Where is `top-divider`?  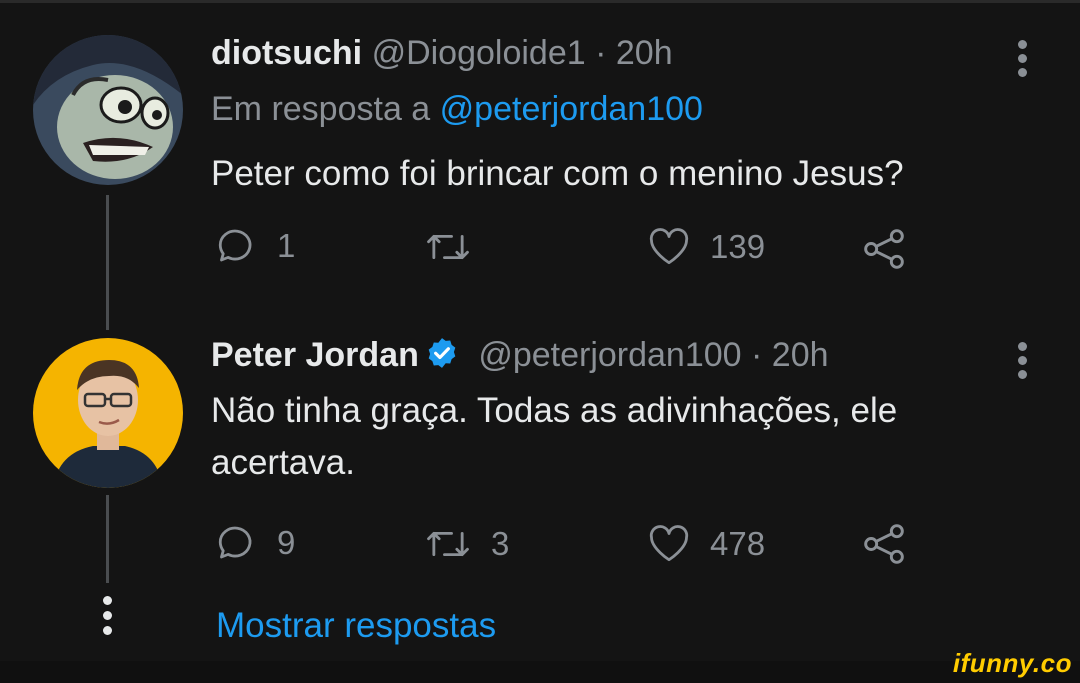 top-divider is located at coordinates (540, 1).